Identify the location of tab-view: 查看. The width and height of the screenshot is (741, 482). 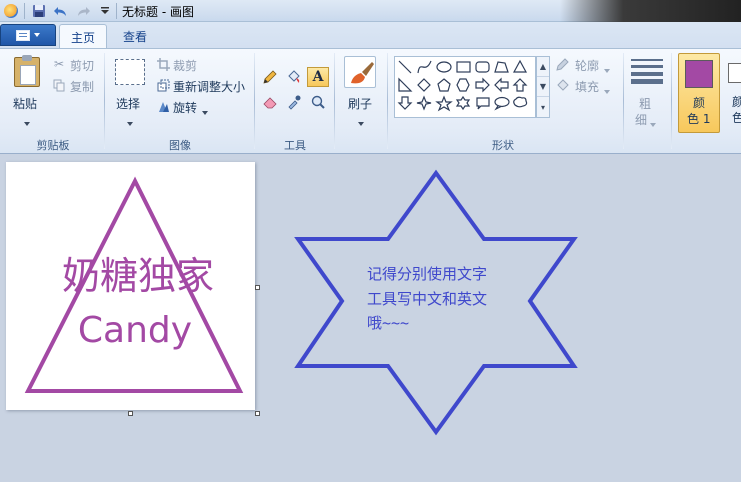
(135, 36).